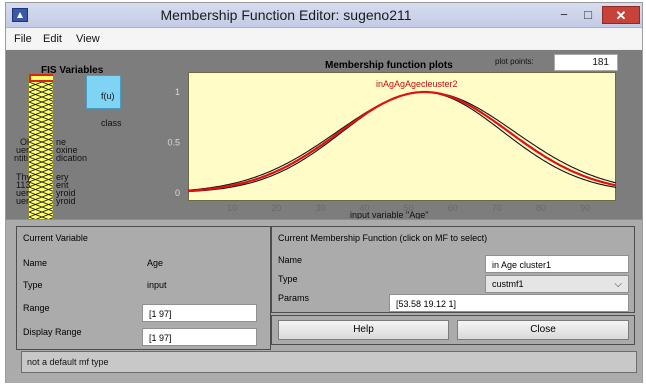 Image resolution: width=646 pixels, height=385 pixels. Describe the element at coordinates (288, 279) in the screenshot. I see `mf-type-label: Type` at that location.